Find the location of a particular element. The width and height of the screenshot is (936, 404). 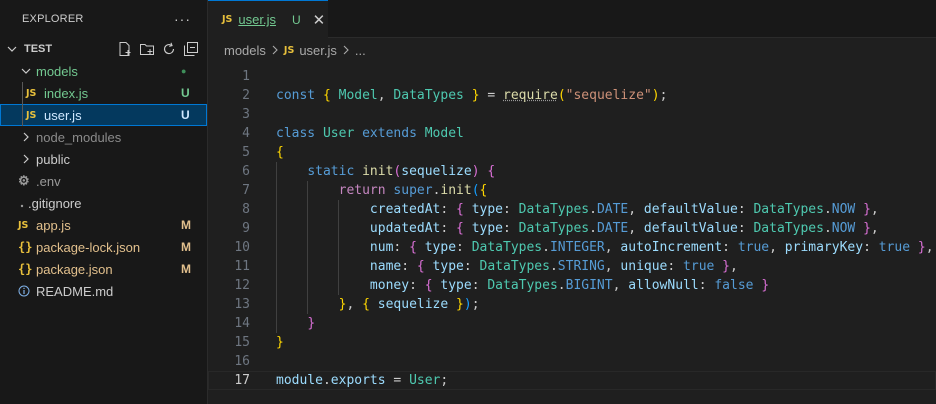

tree-item-label: node_modules is located at coordinates (79, 137).